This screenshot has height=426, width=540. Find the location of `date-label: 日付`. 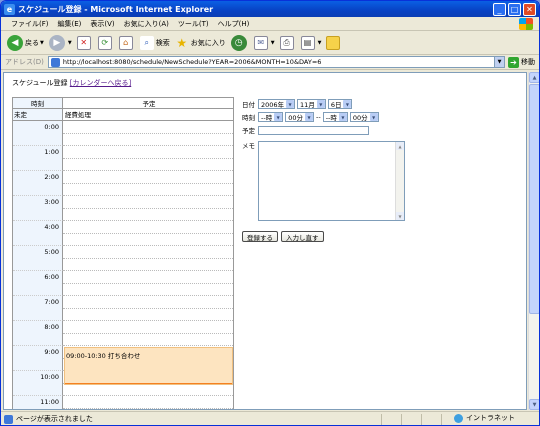

date-label: 日付 is located at coordinates (248, 105).